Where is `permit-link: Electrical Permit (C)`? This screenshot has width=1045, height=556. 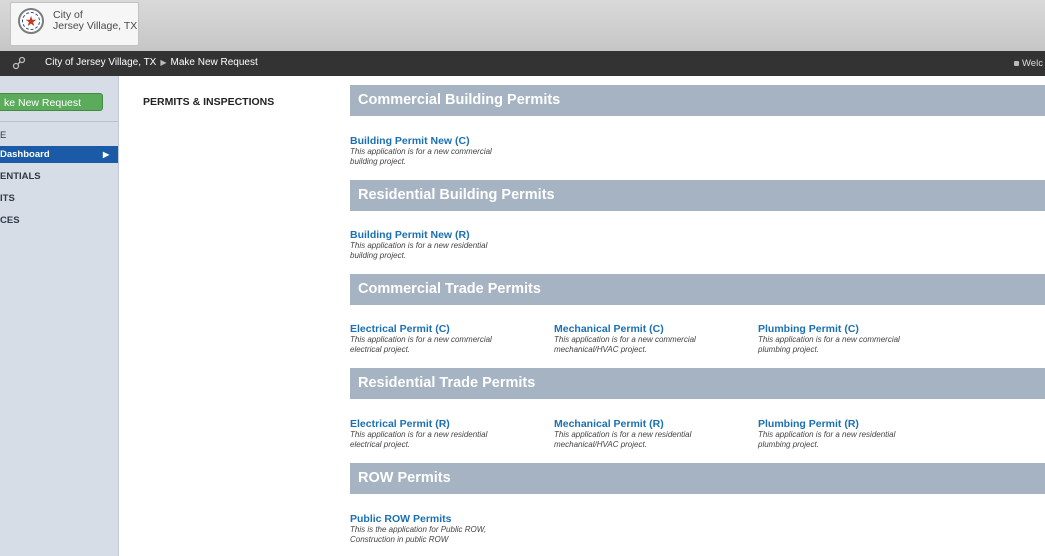
permit-link: Electrical Permit (C) is located at coordinates (445, 329).